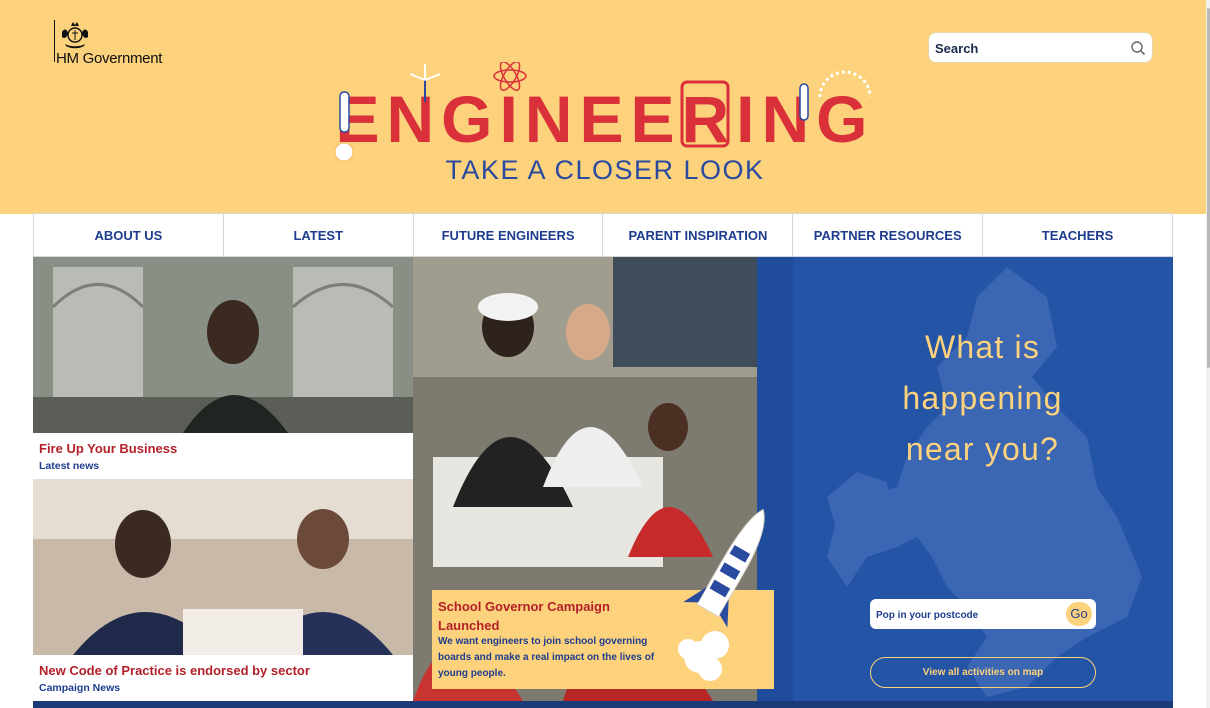 The width and height of the screenshot is (1210, 708). Describe the element at coordinates (1025, 48) in the screenshot. I see `search-input` at that location.